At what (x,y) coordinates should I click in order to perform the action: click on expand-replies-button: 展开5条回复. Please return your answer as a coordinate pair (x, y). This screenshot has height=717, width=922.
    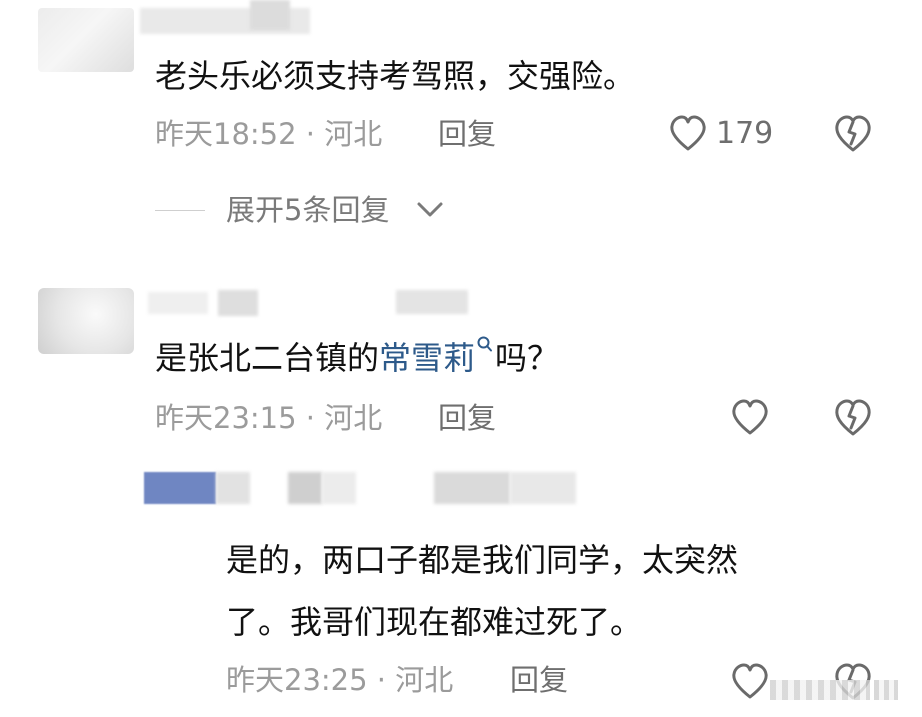
    Looking at the image, I should click on (307, 210).